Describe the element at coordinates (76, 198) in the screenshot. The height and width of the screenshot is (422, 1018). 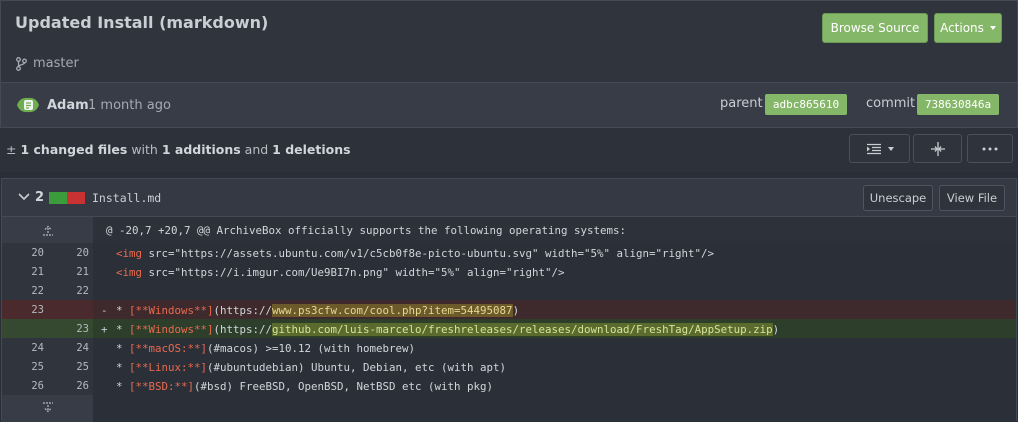
I see `deletions-bar` at that location.